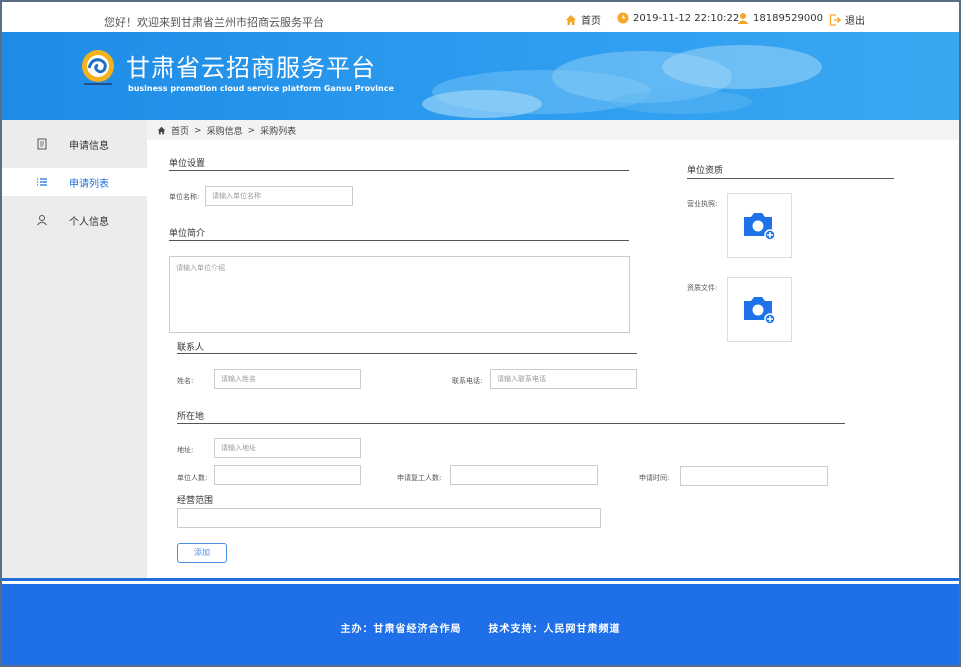 Image resolution: width=961 pixels, height=667 pixels. Describe the element at coordinates (251, 68) in the screenshot. I see `banner-title: 甘肃省云招商服务平台` at that location.